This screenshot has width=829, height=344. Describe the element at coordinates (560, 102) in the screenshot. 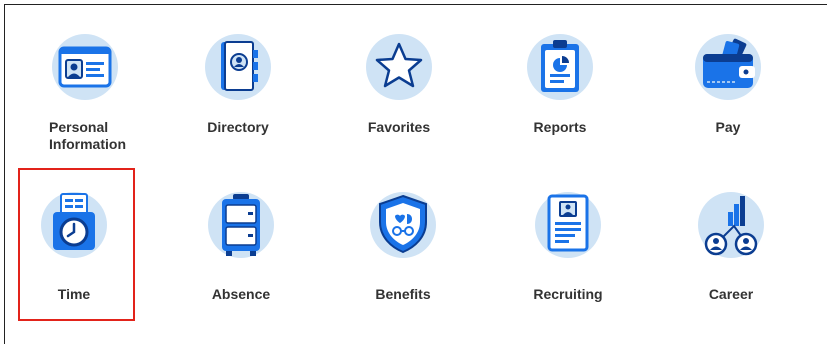

I see `app-tile-reports: Reports` at that location.